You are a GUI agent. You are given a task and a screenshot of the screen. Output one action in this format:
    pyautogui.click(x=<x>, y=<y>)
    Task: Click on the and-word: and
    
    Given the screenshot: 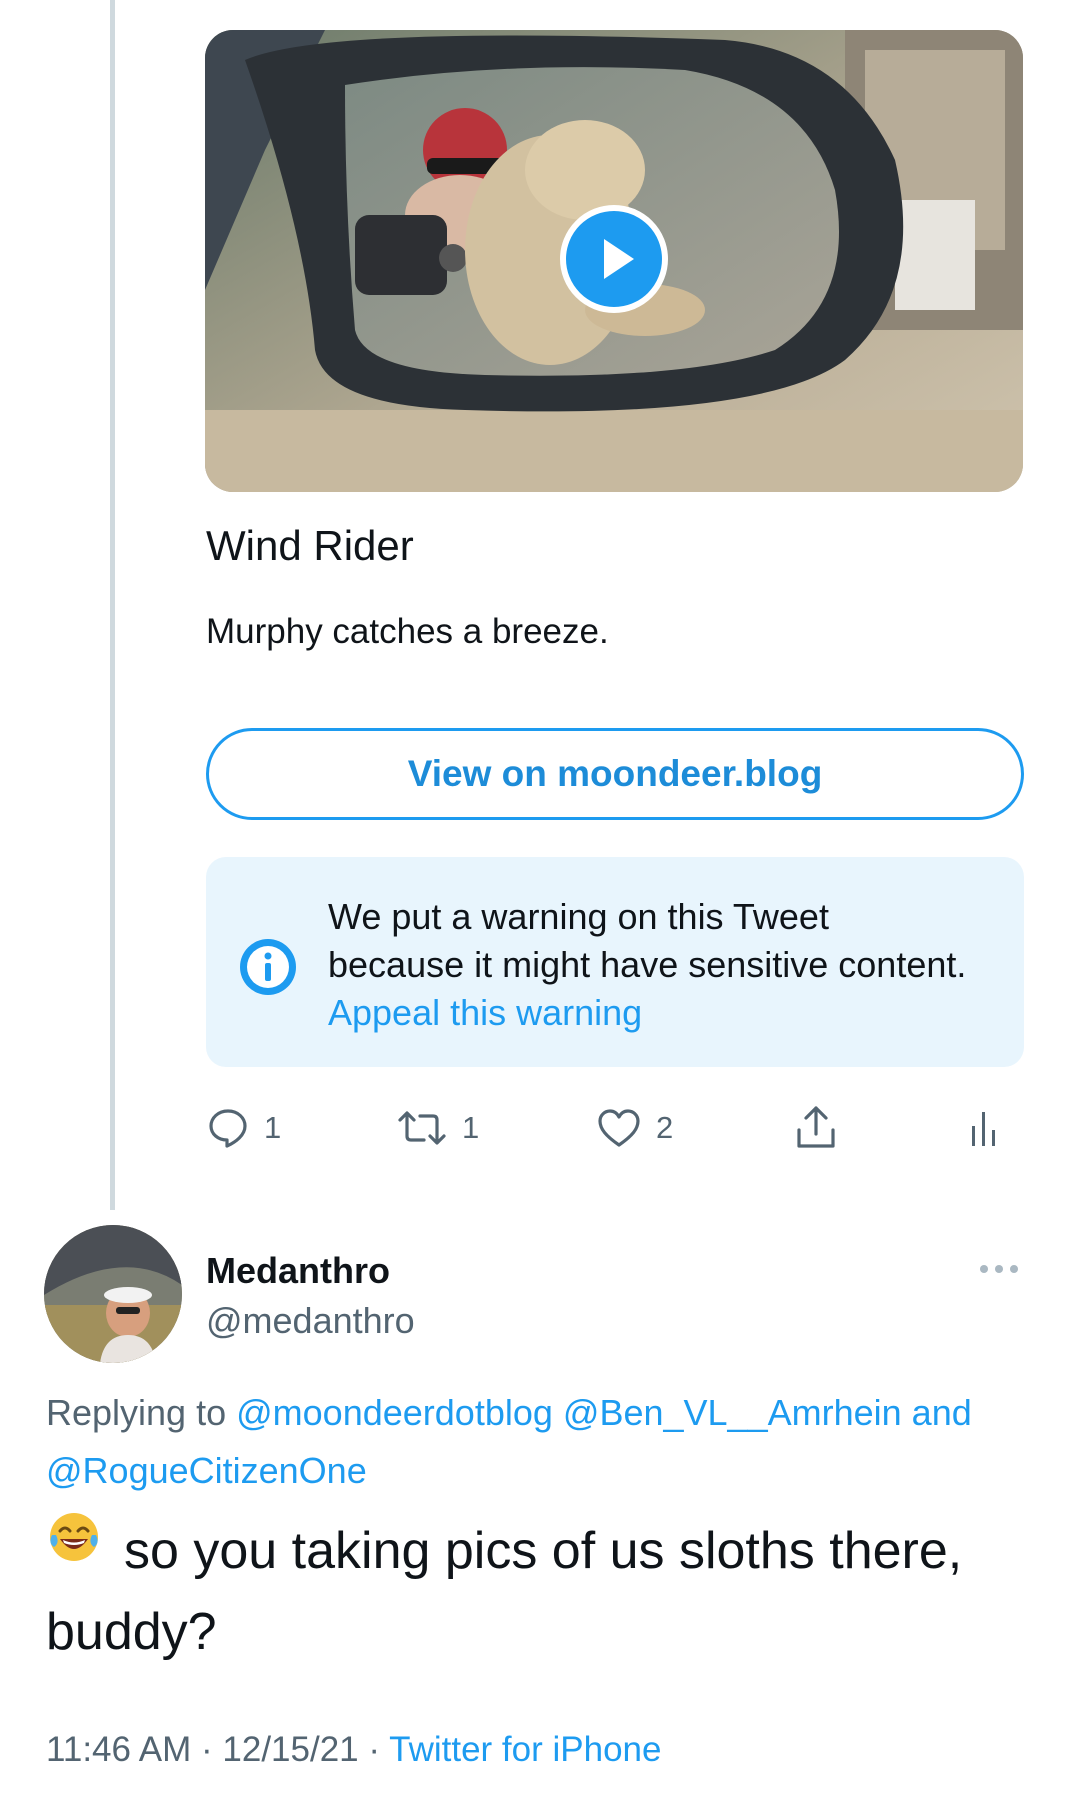 What is the action you would take?
    pyautogui.click(x=941, y=1412)
    